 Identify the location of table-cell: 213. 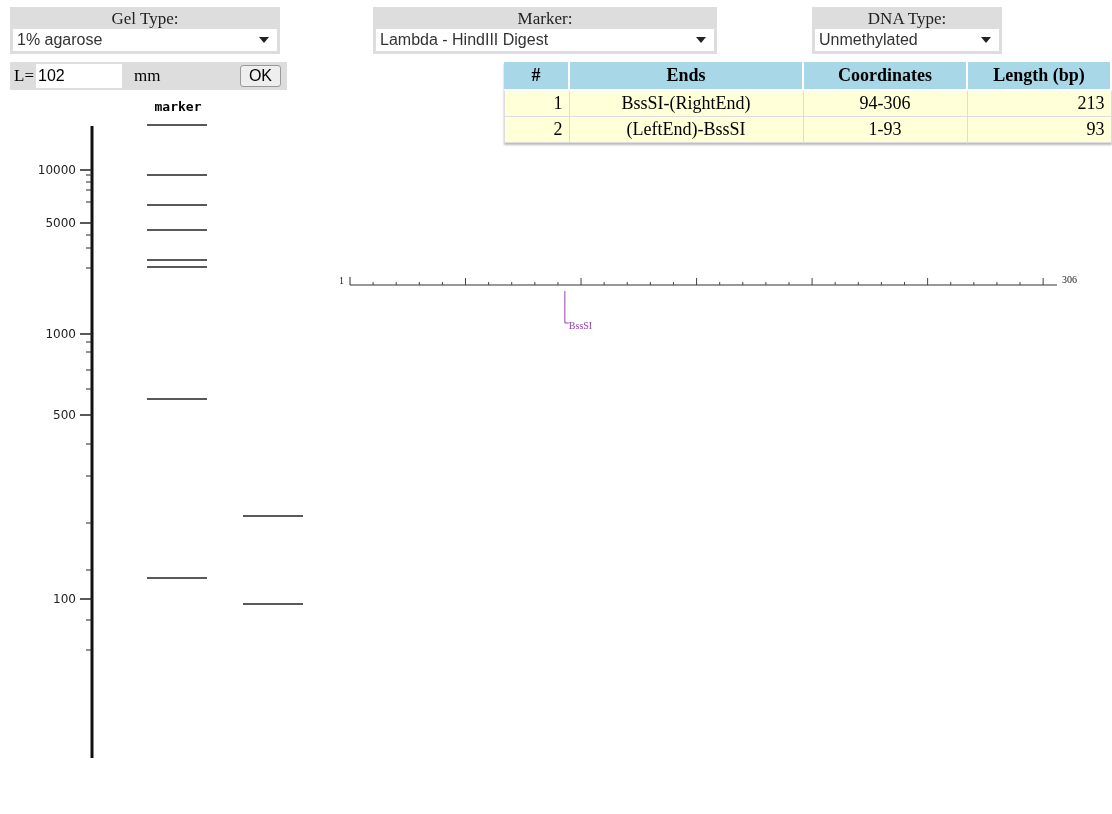
(1039, 103).